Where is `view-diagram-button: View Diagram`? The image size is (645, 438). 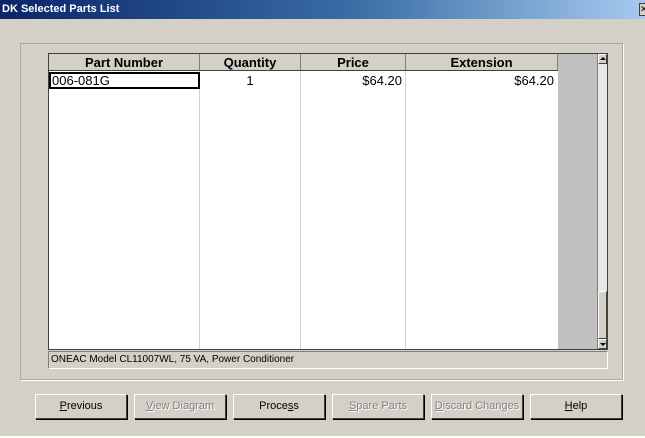
view-diagram-button: View Diagram is located at coordinates (180, 406).